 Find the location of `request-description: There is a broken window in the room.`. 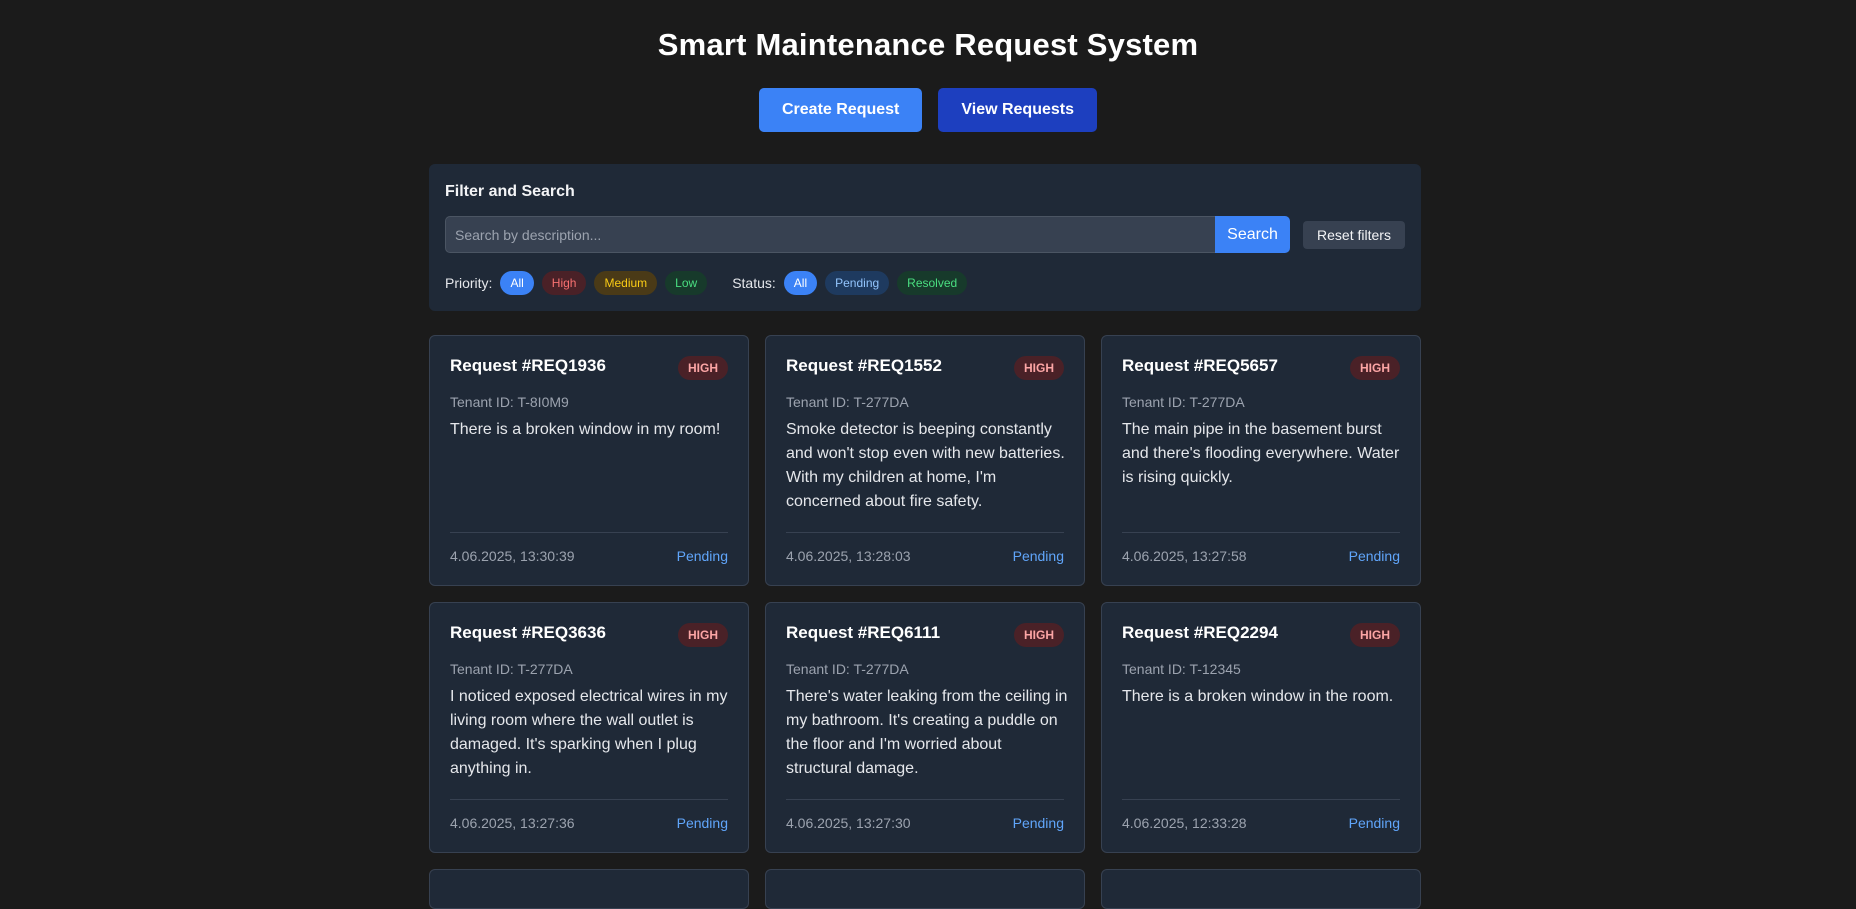

request-description: There is a broken window in the room. is located at coordinates (1258, 696).